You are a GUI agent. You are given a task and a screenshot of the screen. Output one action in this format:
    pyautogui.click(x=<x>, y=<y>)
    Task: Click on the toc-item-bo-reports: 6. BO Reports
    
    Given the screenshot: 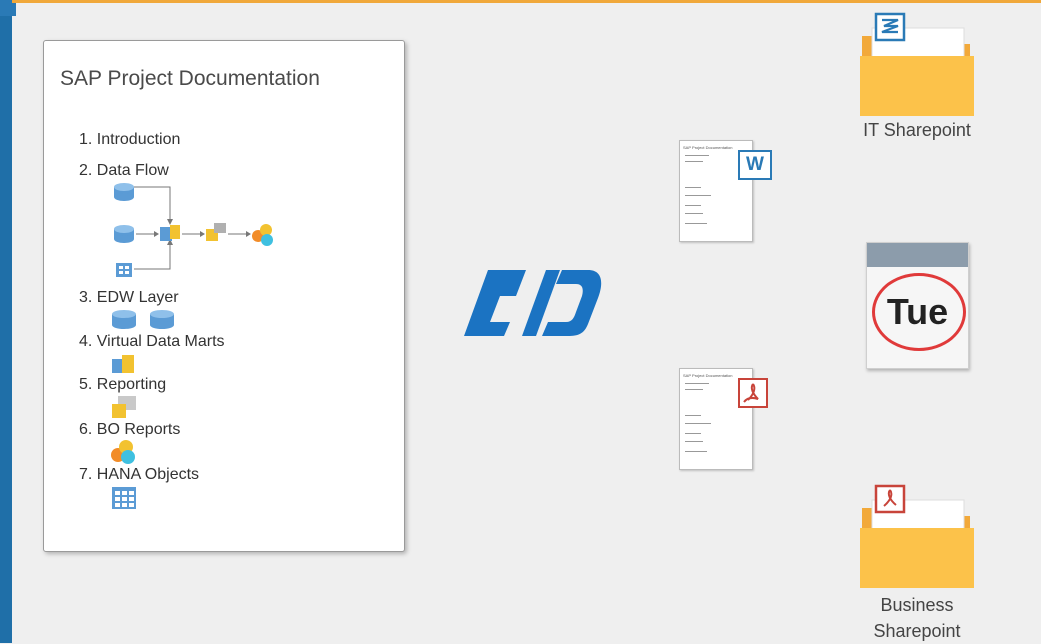 What is the action you would take?
    pyautogui.click(x=130, y=429)
    